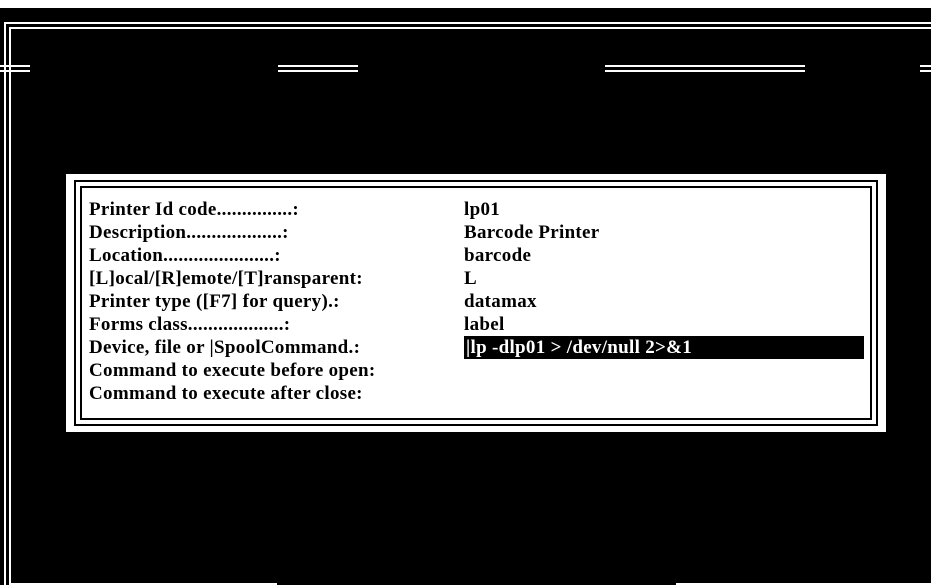 The image size is (931, 585). Describe the element at coordinates (479, 393) in the screenshot. I see `field-command-after-close: Command to execute after close:` at that location.